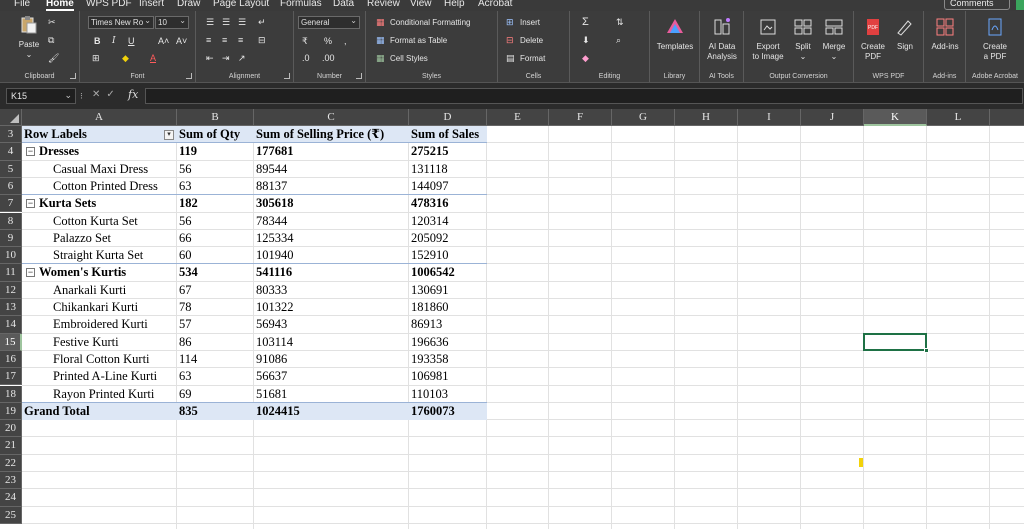  I want to click on align-left-icon: ≡, so click(208, 40).